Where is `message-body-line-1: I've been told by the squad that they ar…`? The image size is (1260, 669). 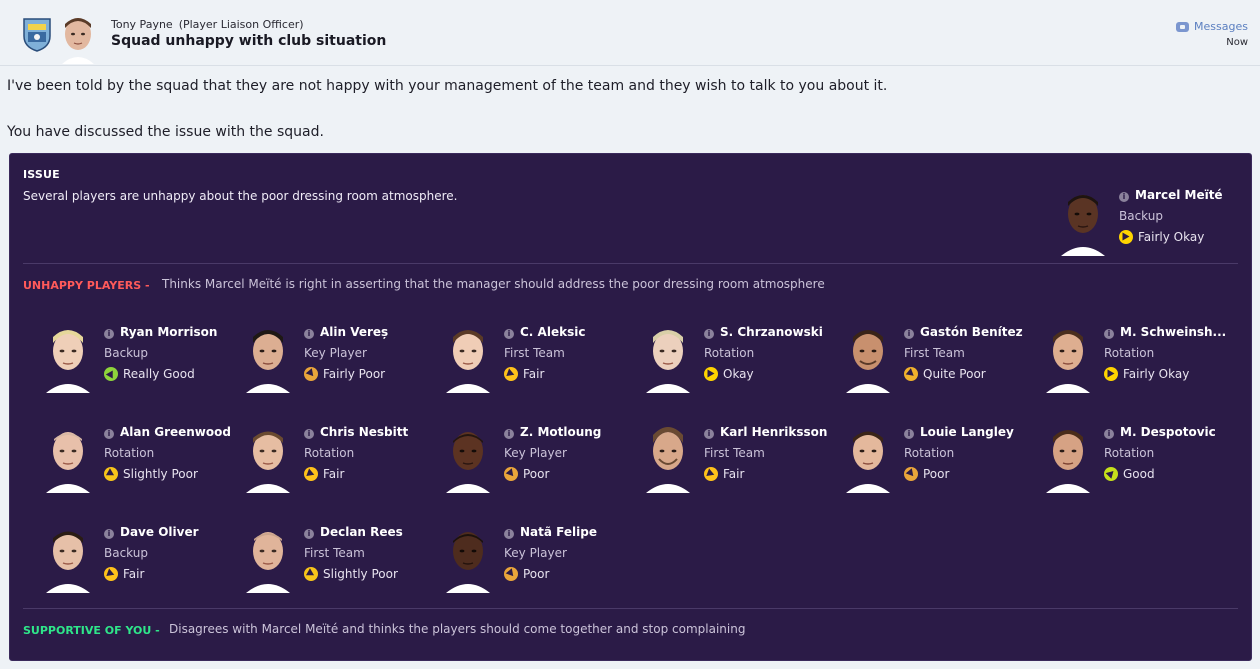 message-body-line-1: I've been told by the squad that they ar… is located at coordinates (447, 86).